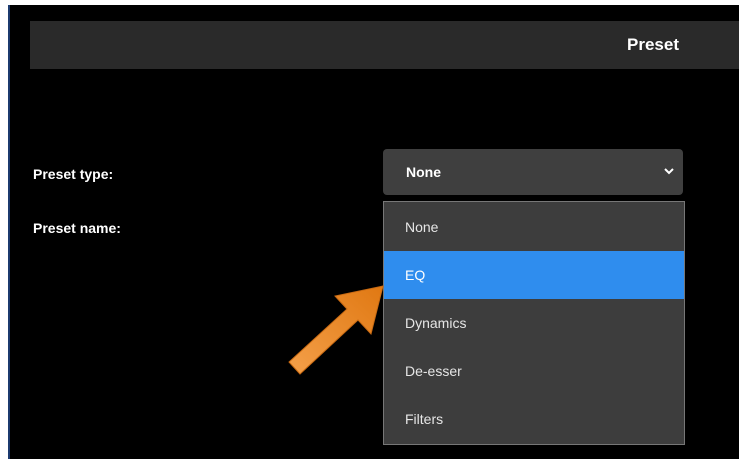  I want to click on chevron-down-icon, so click(669, 171).